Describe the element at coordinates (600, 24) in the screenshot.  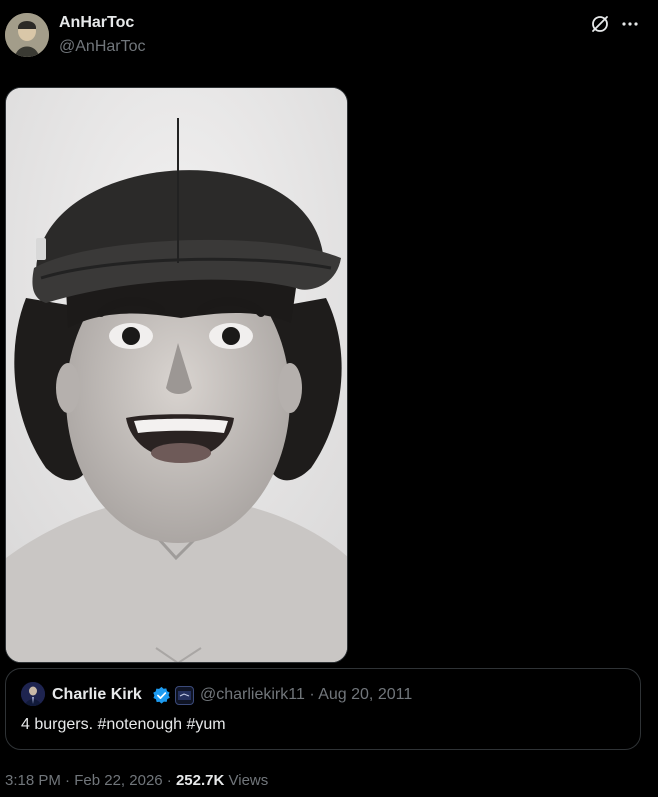
I see `grok-icon` at that location.